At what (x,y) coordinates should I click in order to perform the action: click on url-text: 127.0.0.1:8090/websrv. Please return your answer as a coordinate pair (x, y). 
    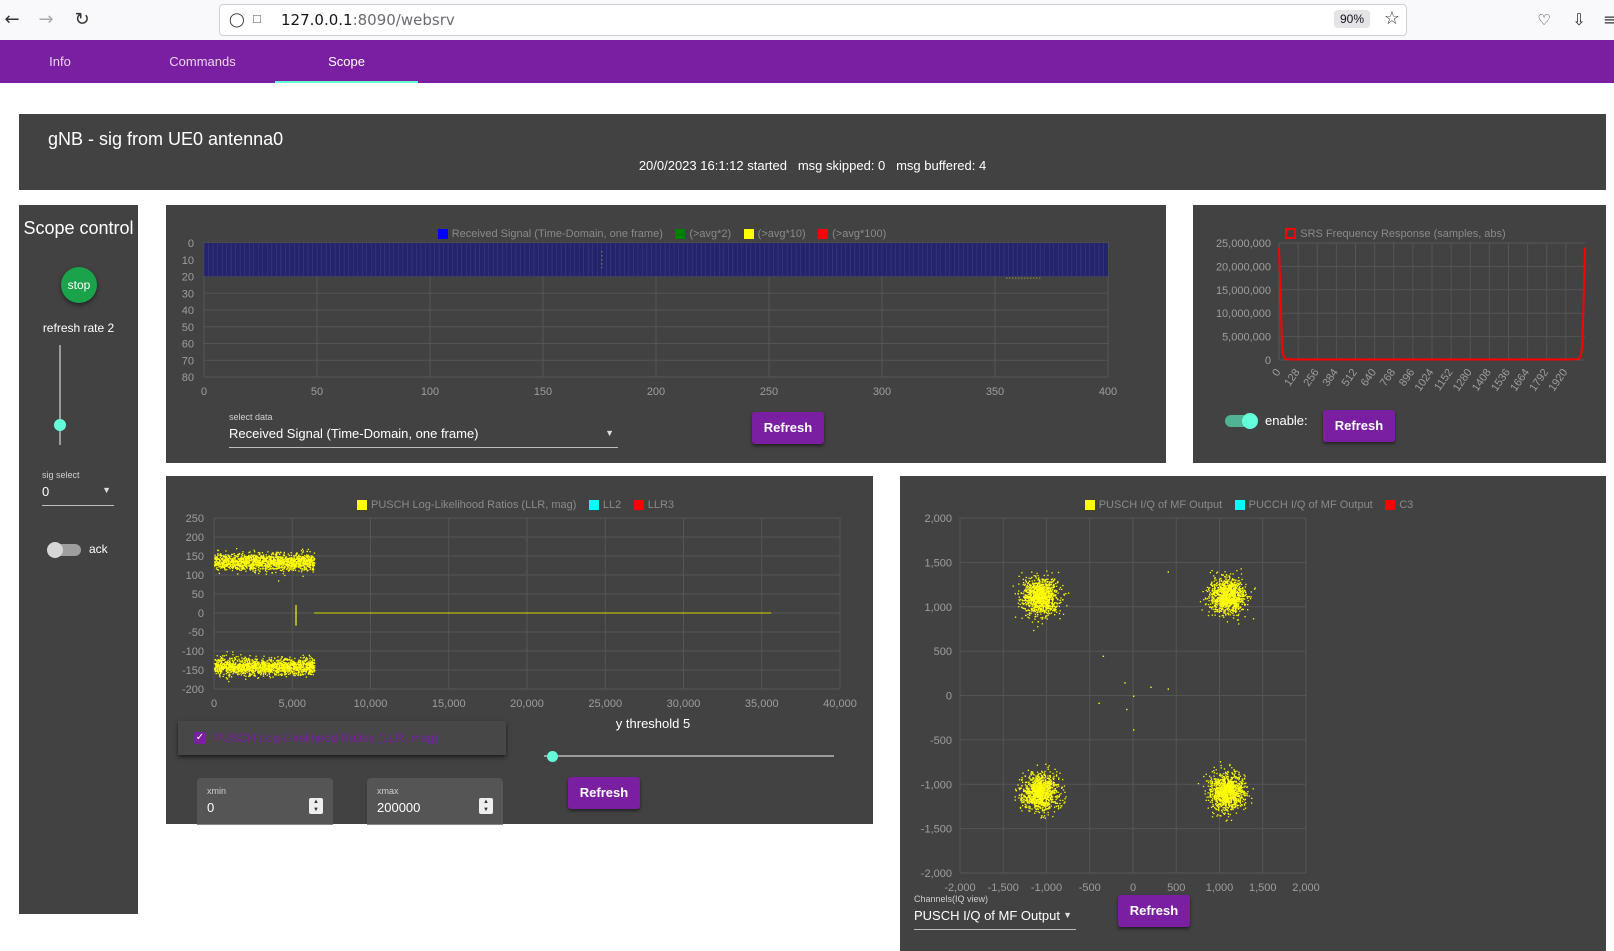
    Looking at the image, I should click on (368, 20).